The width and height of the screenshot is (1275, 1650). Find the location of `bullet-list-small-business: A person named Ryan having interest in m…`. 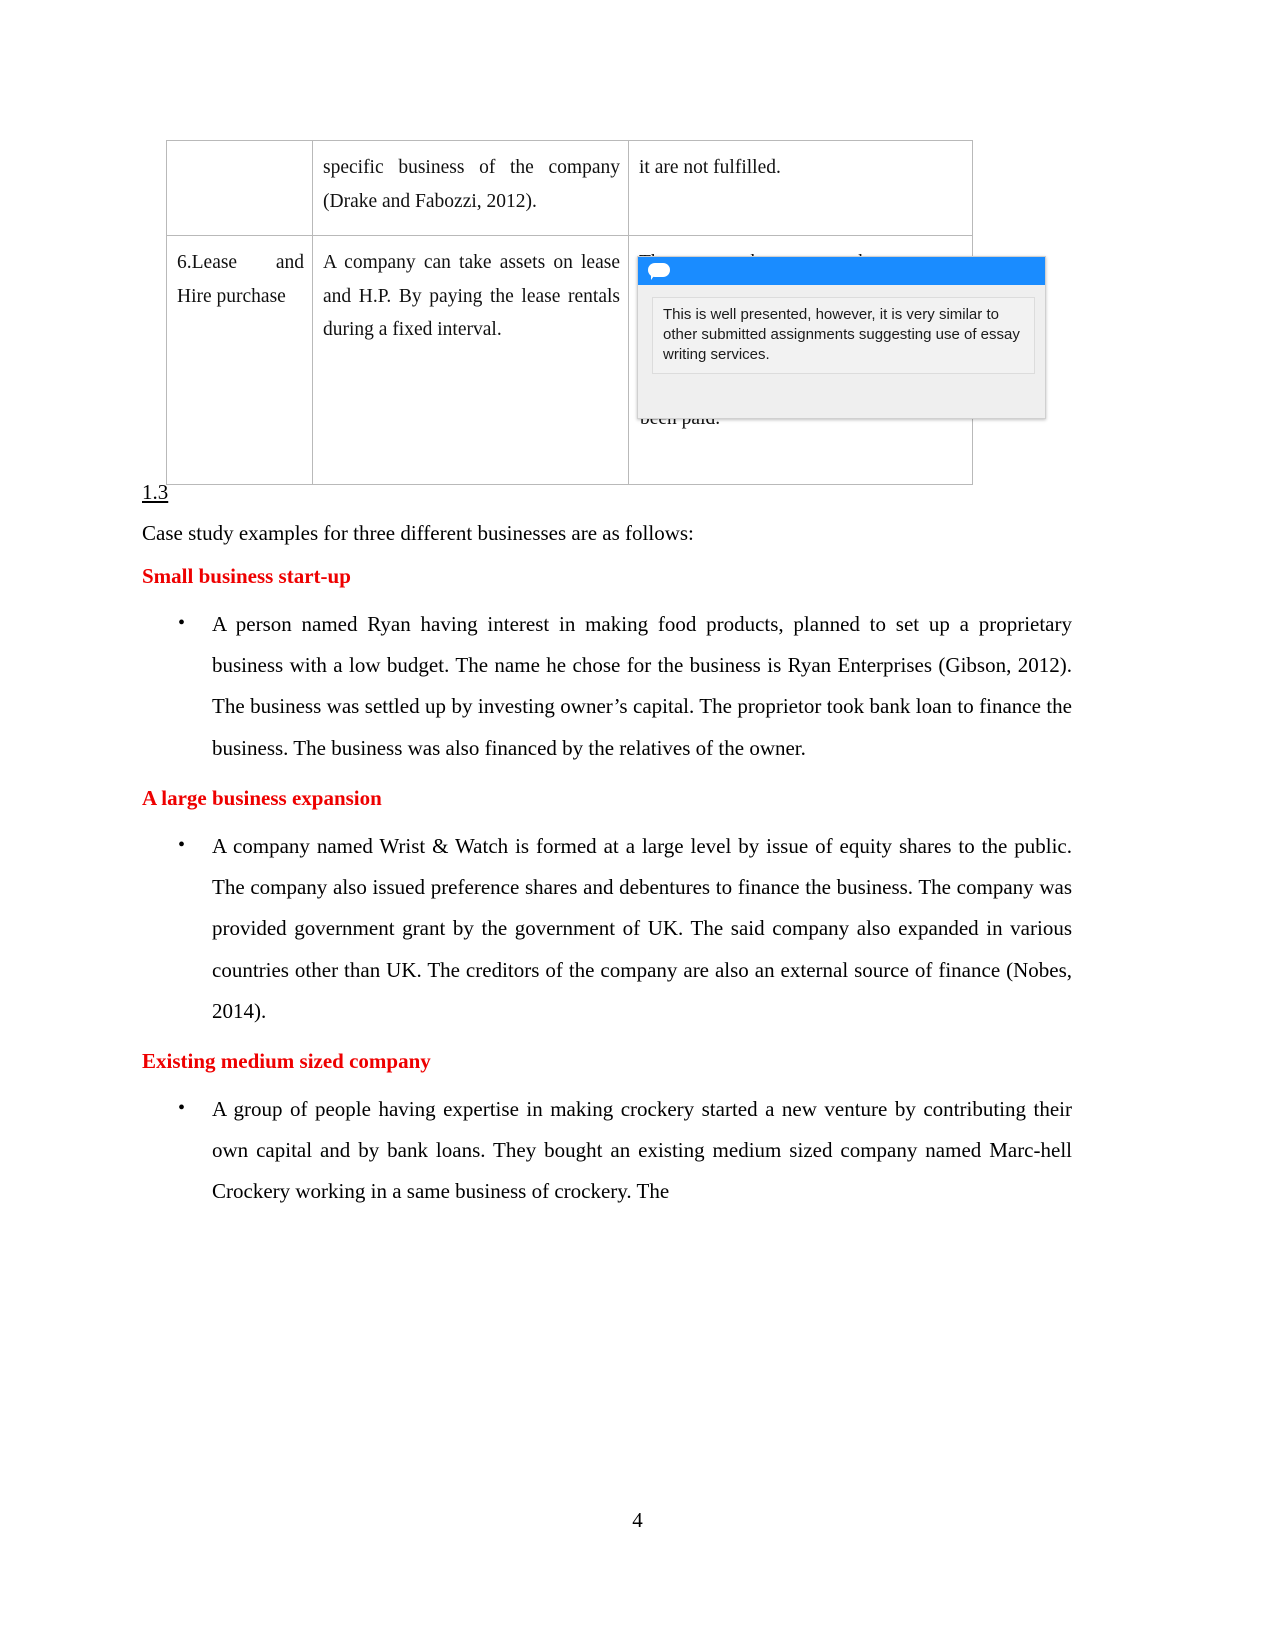

bullet-list-small-business: A person named Ryan having interest in m… is located at coordinates (607, 686).